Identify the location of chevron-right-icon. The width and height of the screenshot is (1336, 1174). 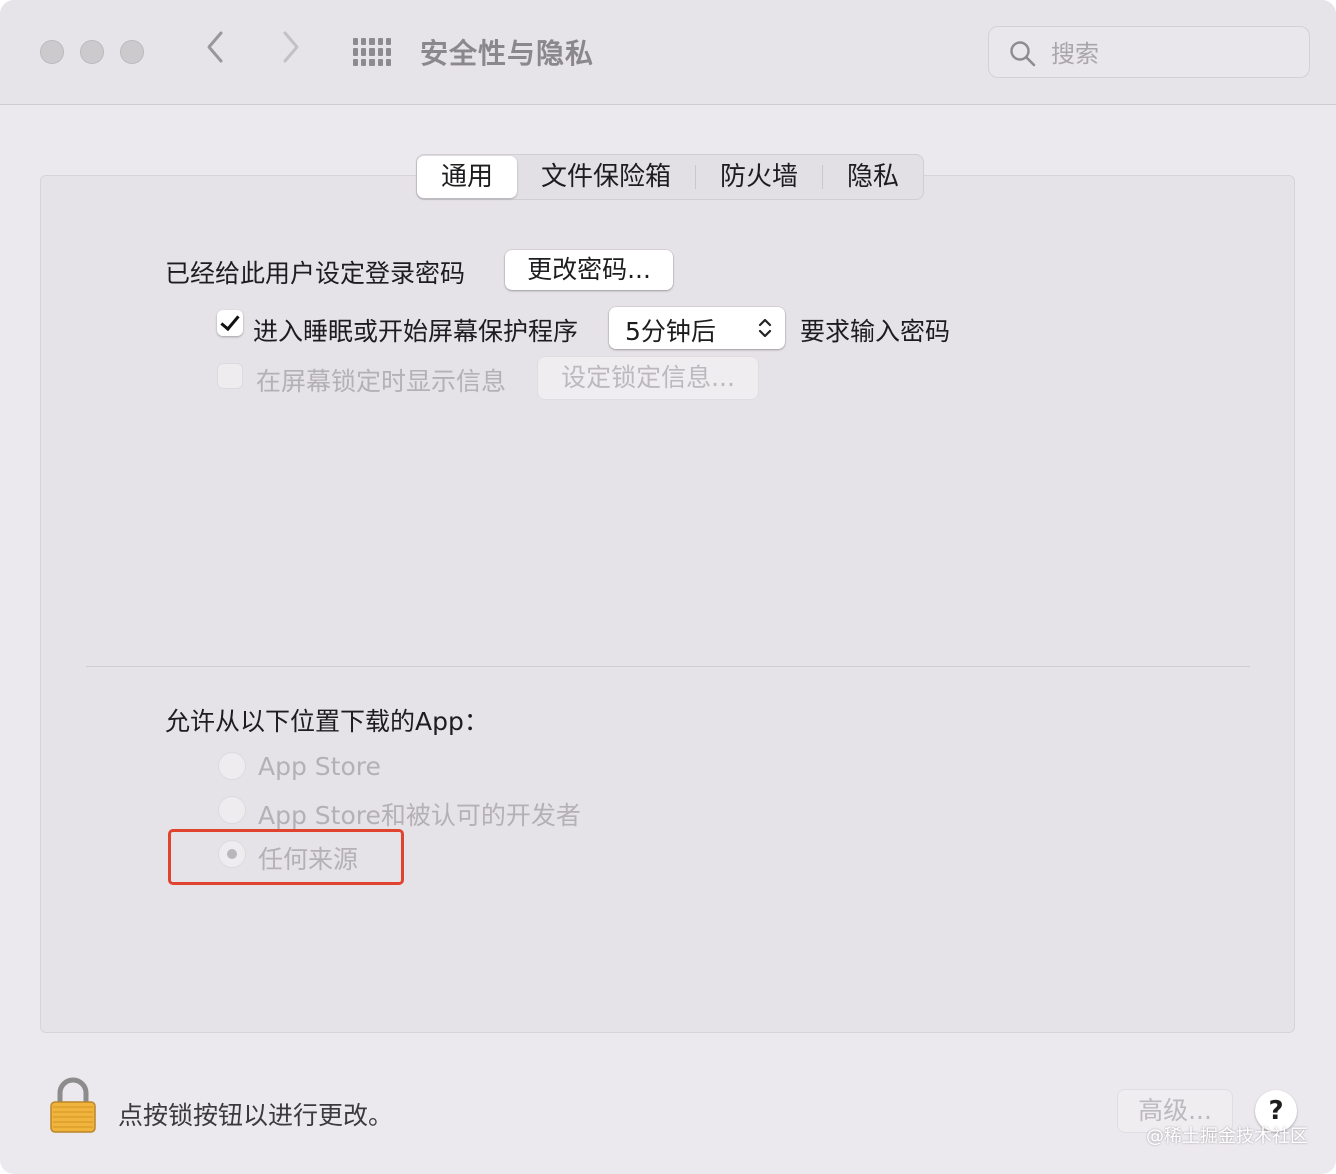
(291, 47).